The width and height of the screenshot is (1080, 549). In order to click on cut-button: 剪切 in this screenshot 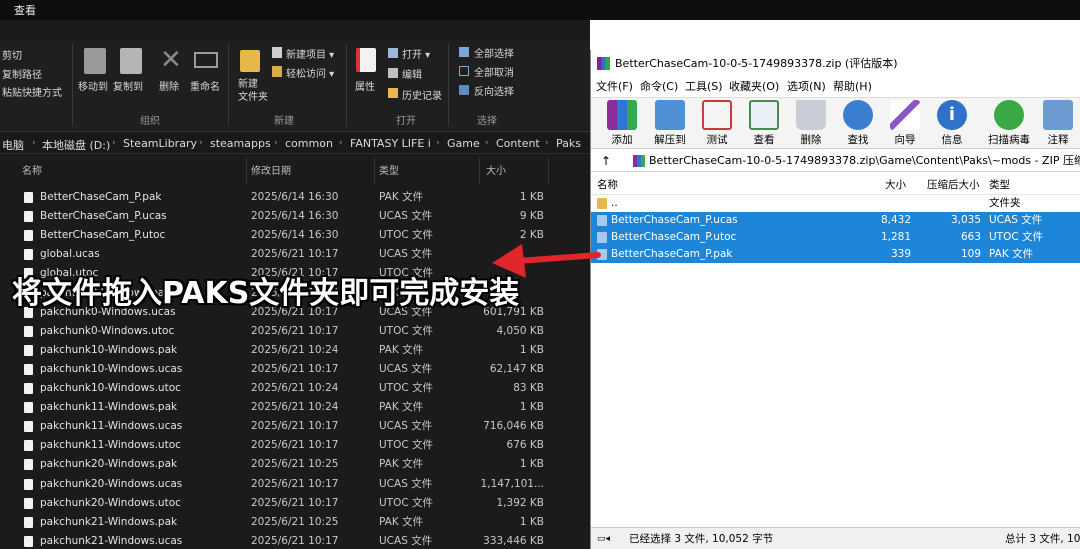, I will do `click(12, 54)`.